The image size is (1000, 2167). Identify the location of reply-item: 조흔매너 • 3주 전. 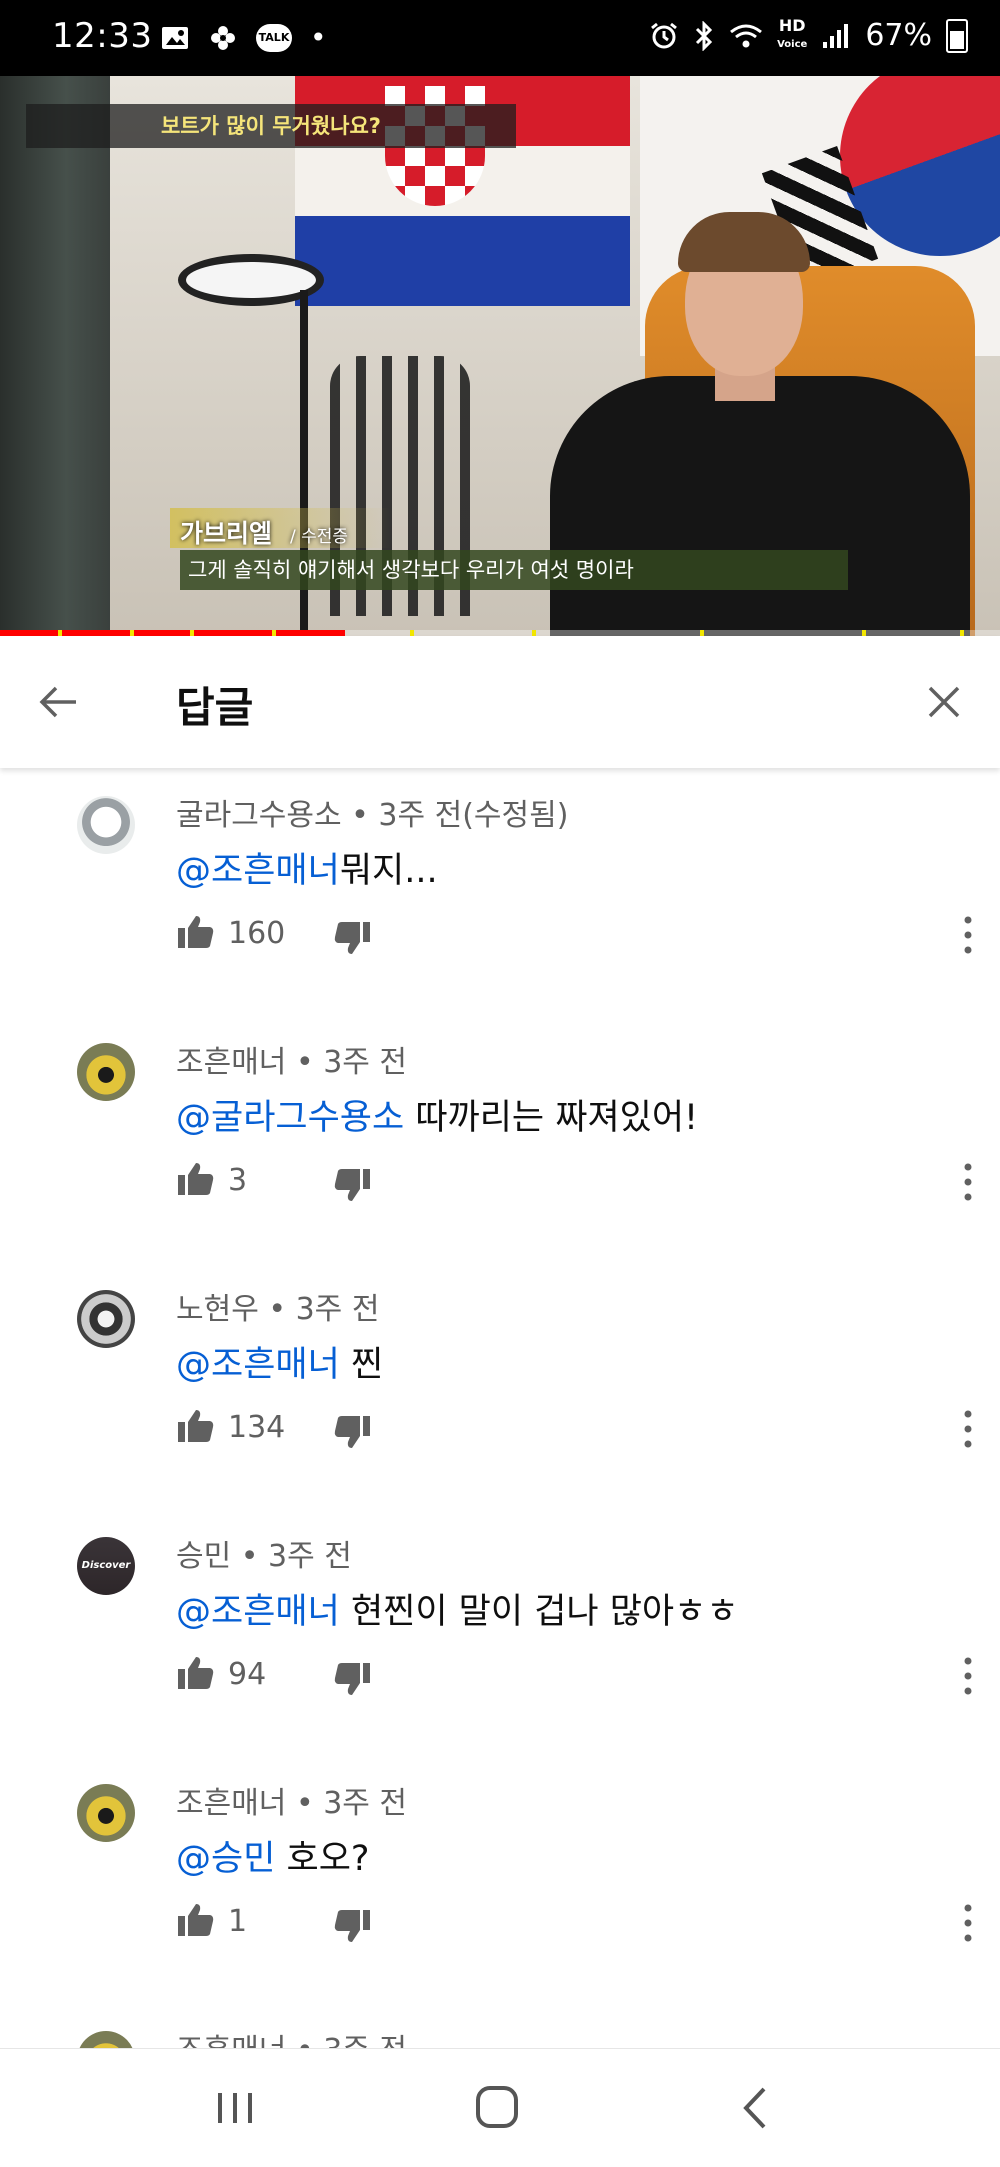
(500, 2025).